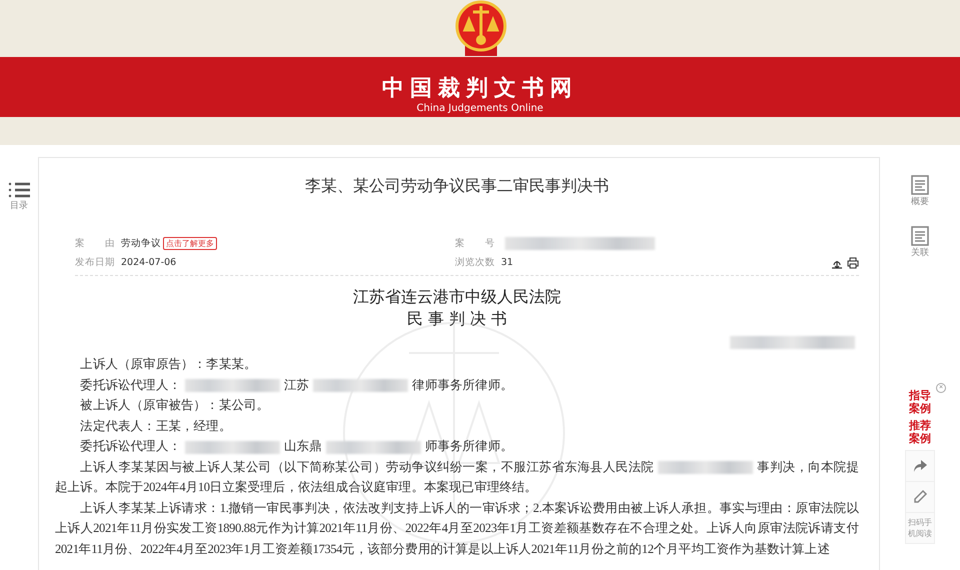 This screenshot has height=570, width=960. Describe the element at coordinates (148, 262) in the screenshot. I see `meta-value: 2024-07-06` at that location.